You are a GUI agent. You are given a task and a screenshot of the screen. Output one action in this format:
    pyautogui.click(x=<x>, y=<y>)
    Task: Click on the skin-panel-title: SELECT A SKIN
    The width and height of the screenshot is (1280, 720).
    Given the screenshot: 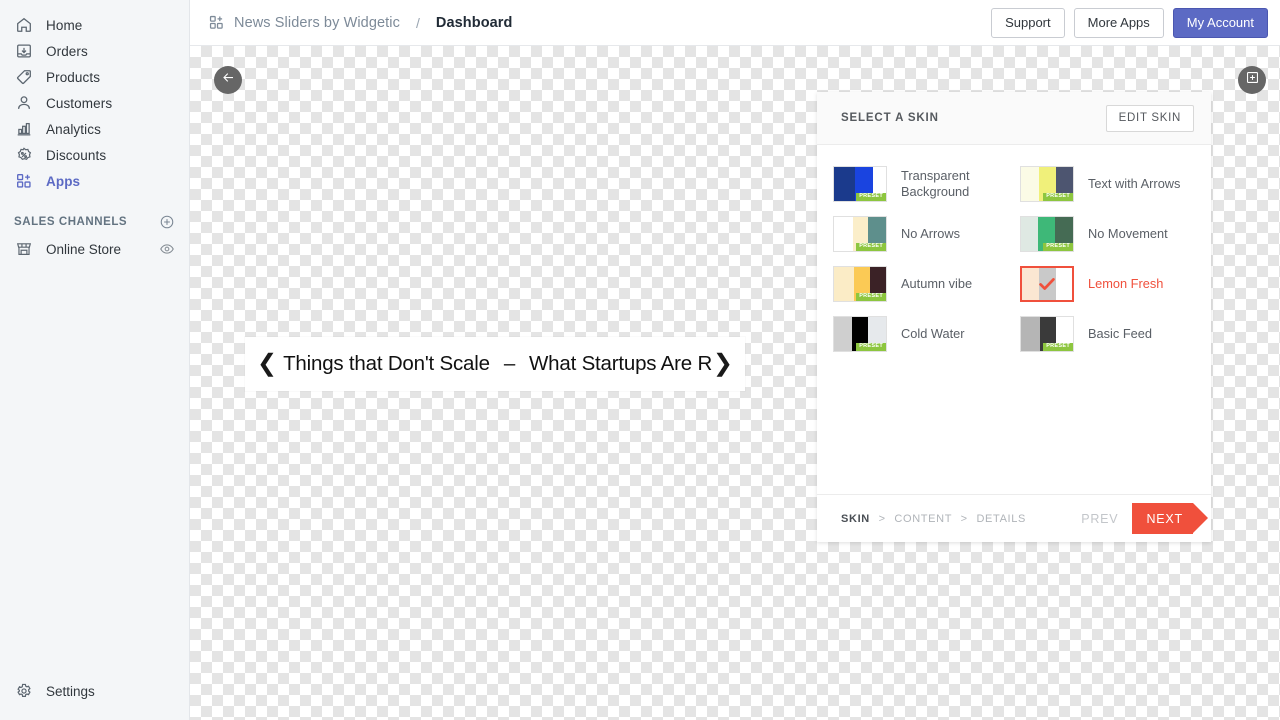 What is the action you would take?
    pyautogui.click(x=890, y=118)
    